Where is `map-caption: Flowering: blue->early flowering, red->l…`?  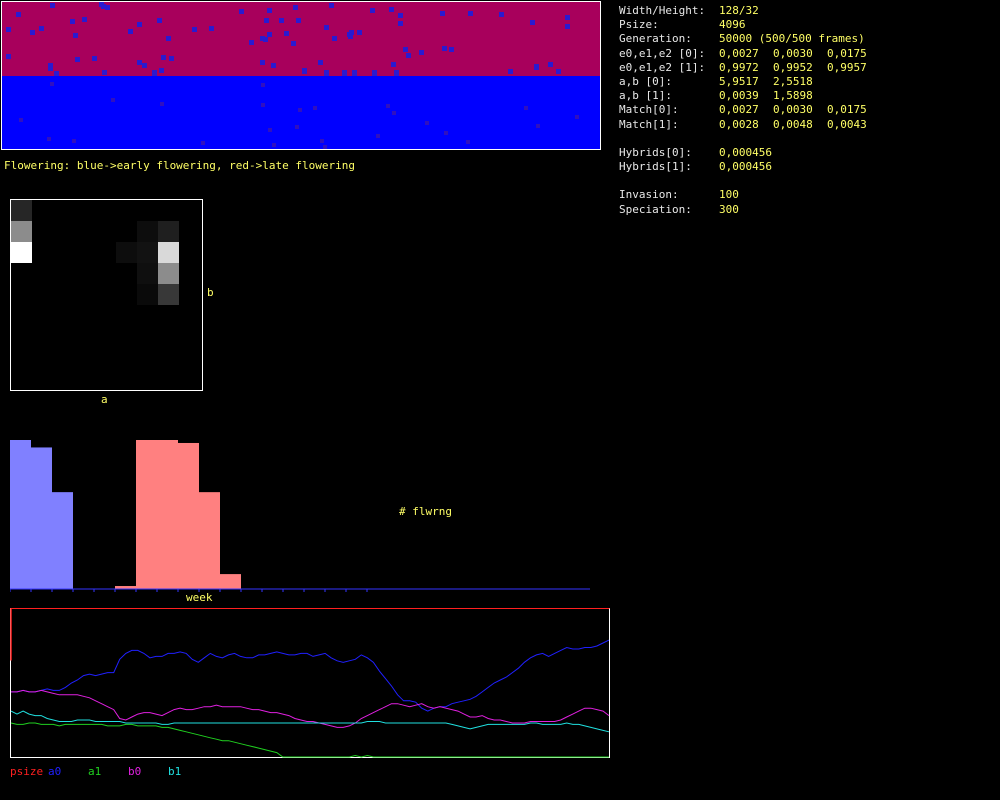 map-caption: Flowering: blue->early flowering, red->l… is located at coordinates (179, 165).